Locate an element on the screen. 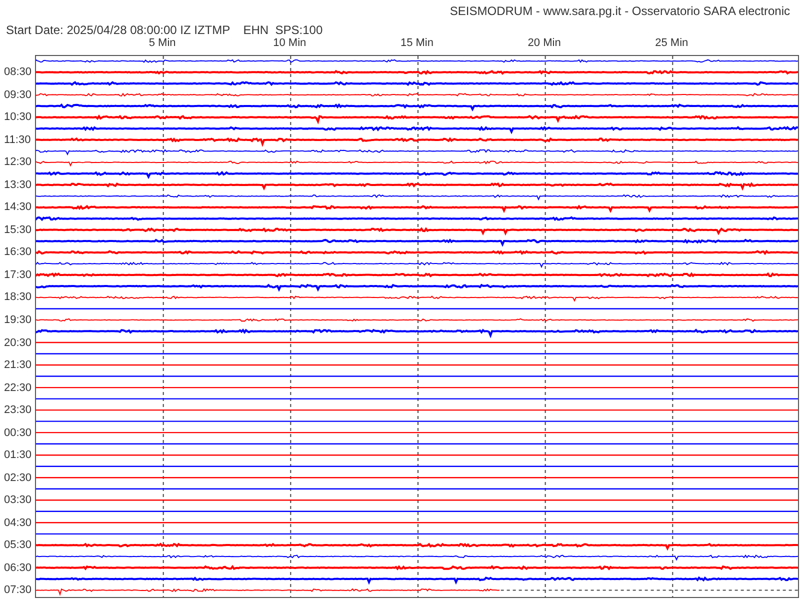 This screenshot has width=800, height=600. time-label: 17:30 is located at coordinates (18, 274).